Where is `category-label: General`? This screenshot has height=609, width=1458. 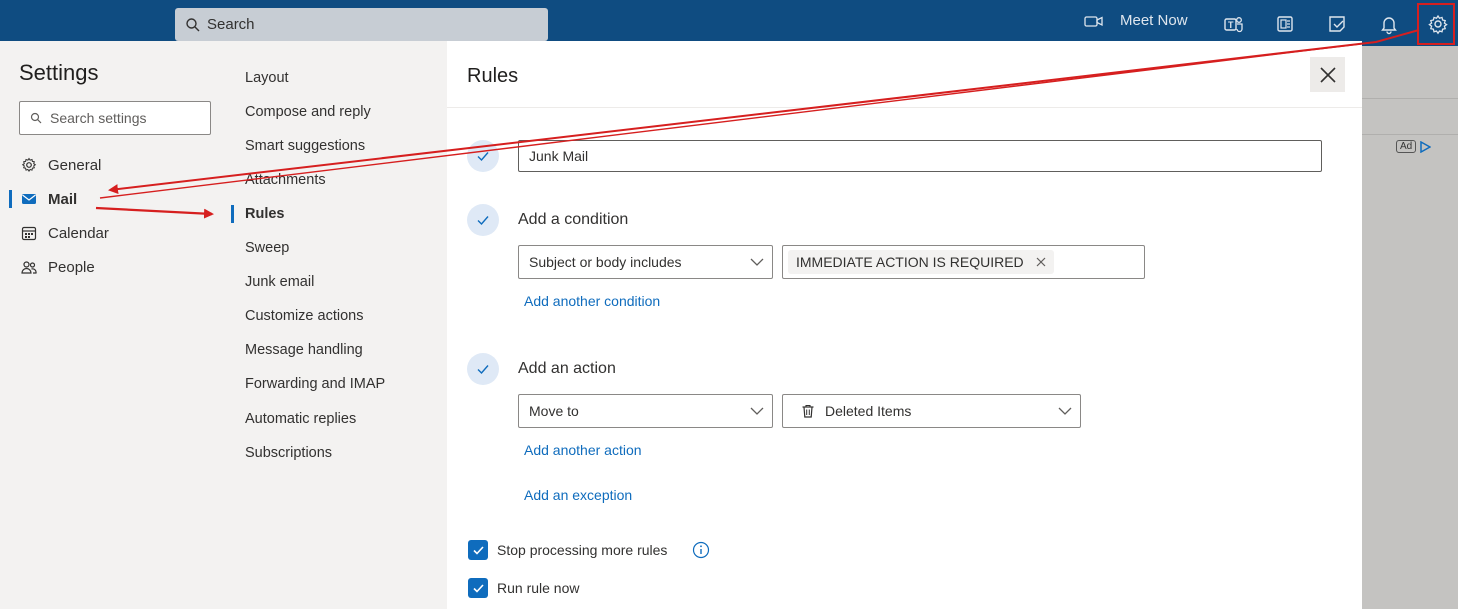 category-label: General is located at coordinates (75, 165).